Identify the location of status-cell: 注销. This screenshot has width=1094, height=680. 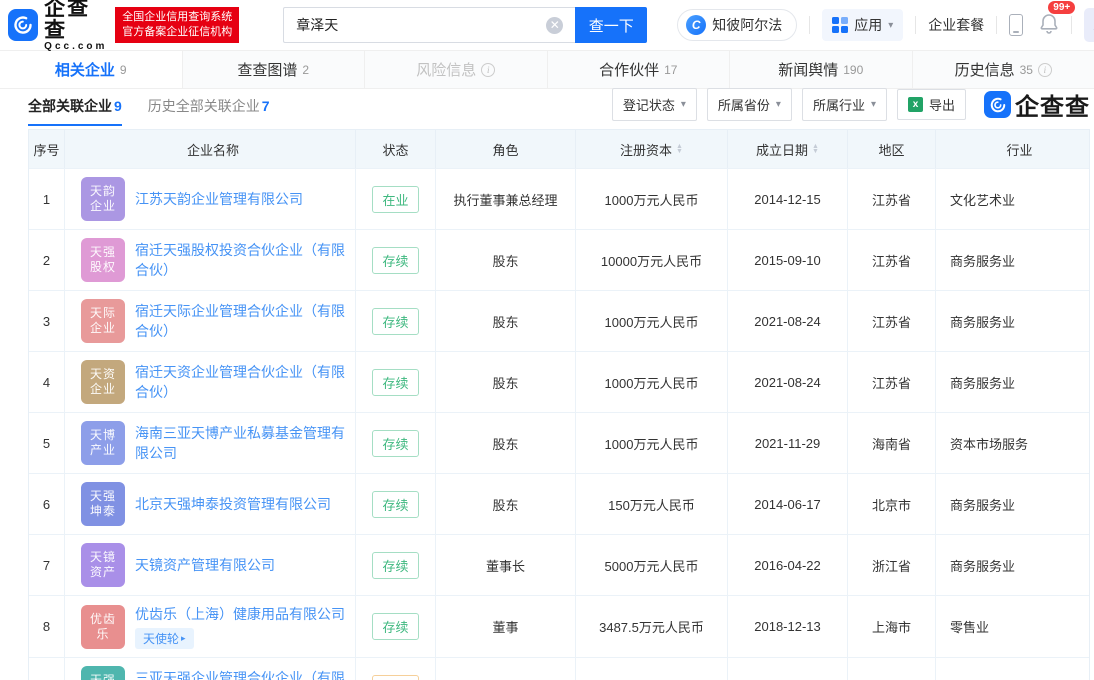
(396, 669).